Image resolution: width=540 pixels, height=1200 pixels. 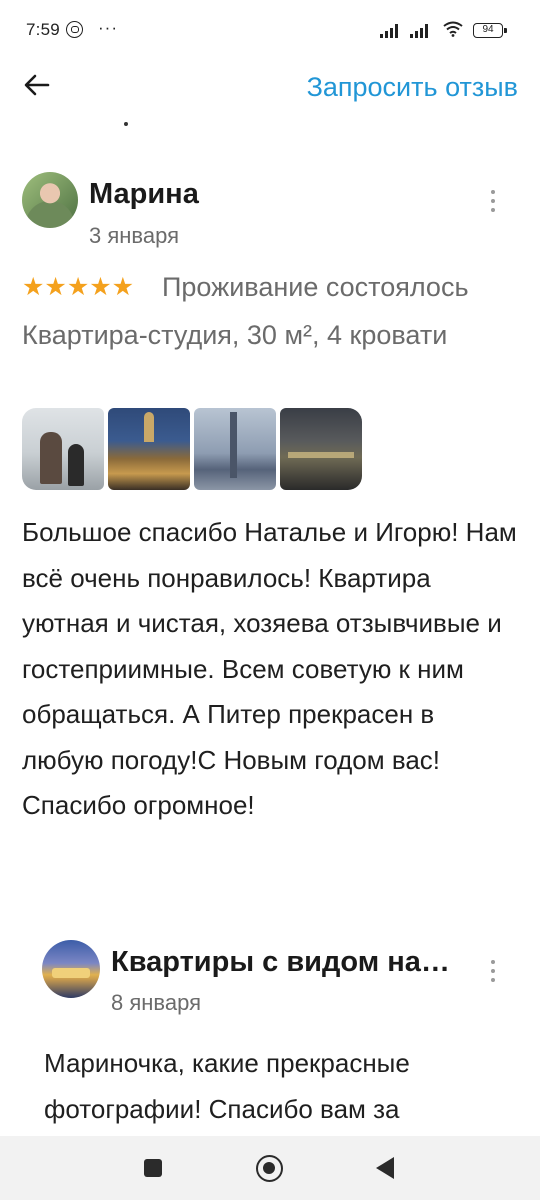 What do you see at coordinates (385, 1168) in the screenshot?
I see `back-icon` at bounding box center [385, 1168].